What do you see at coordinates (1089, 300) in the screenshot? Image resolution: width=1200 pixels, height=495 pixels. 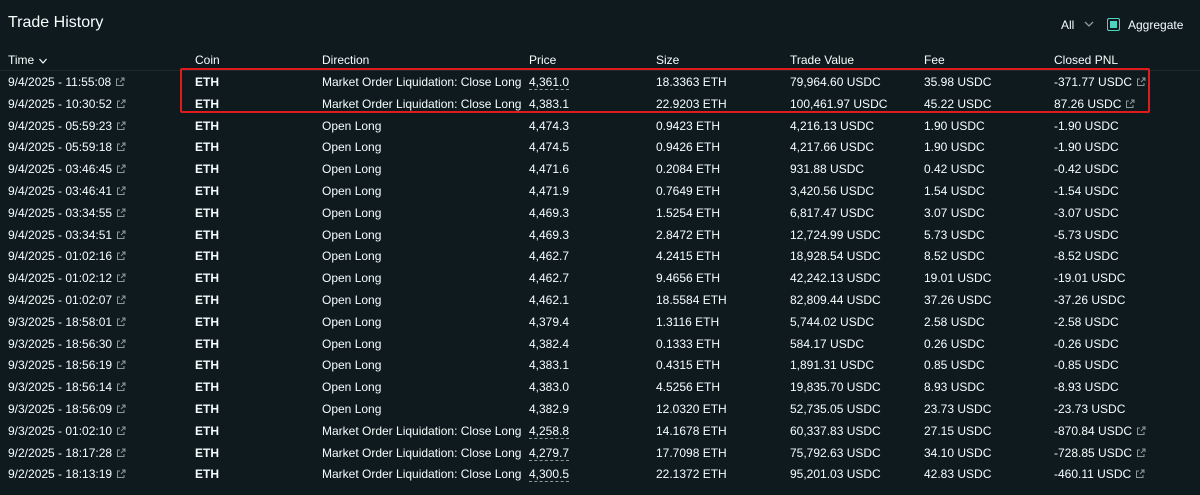 I see `closed-pnl-cell: -37.26 USDC` at bounding box center [1089, 300].